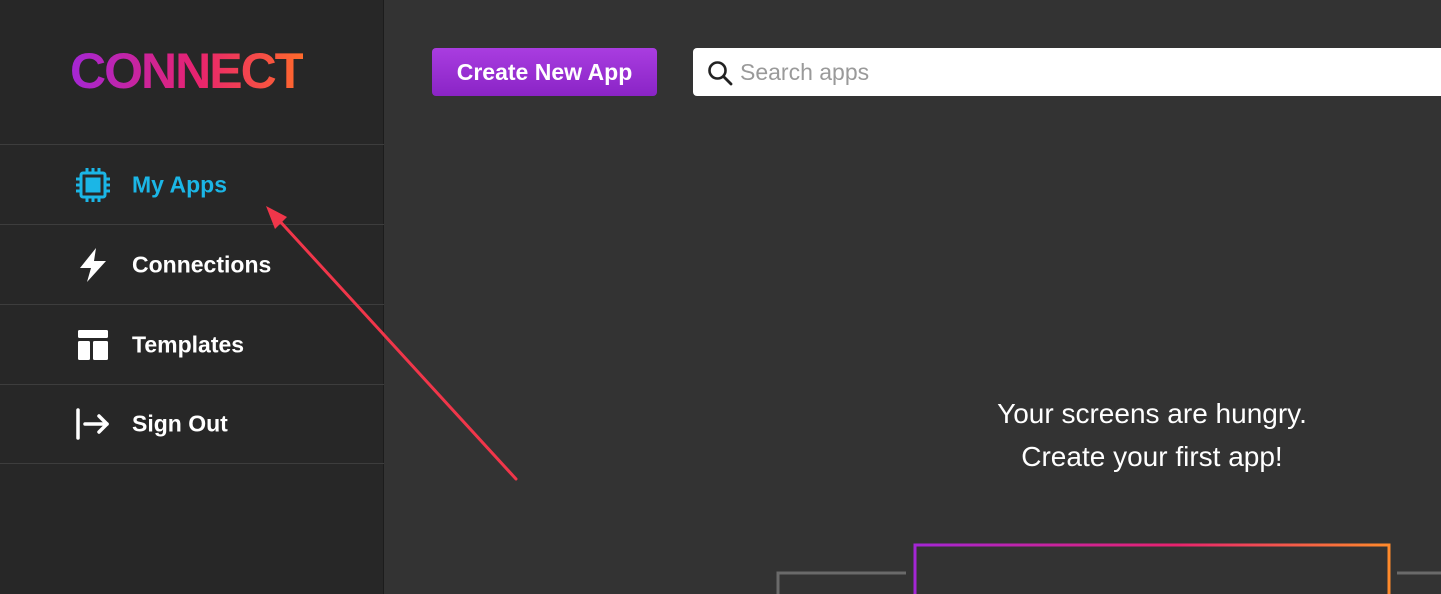 This screenshot has height=594, width=1441. What do you see at coordinates (179, 184) in the screenshot?
I see `sidebar-item-label: My Apps` at bounding box center [179, 184].